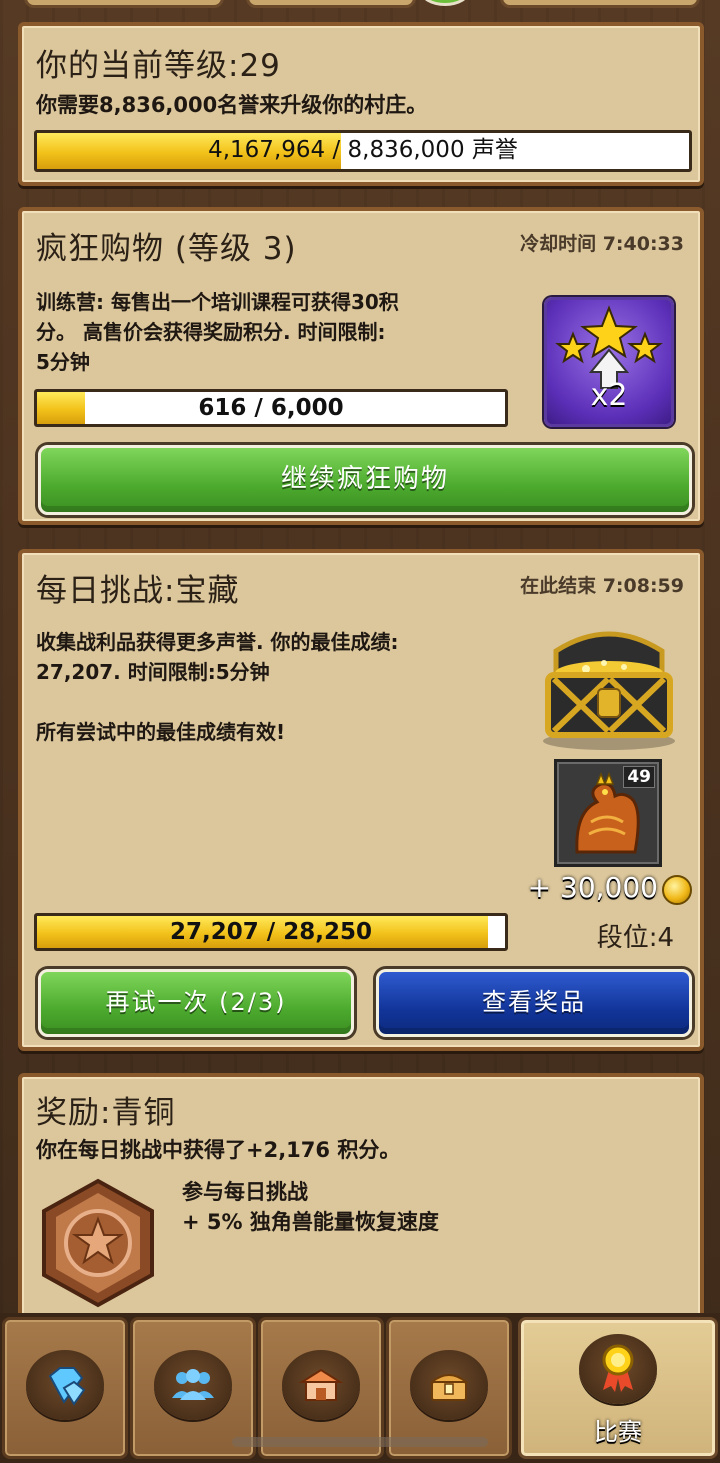 The width and height of the screenshot is (720, 1463). What do you see at coordinates (449, 1385) in the screenshot?
I see `treasure-chest-nav-icon` at bounding box center [449, 1385].